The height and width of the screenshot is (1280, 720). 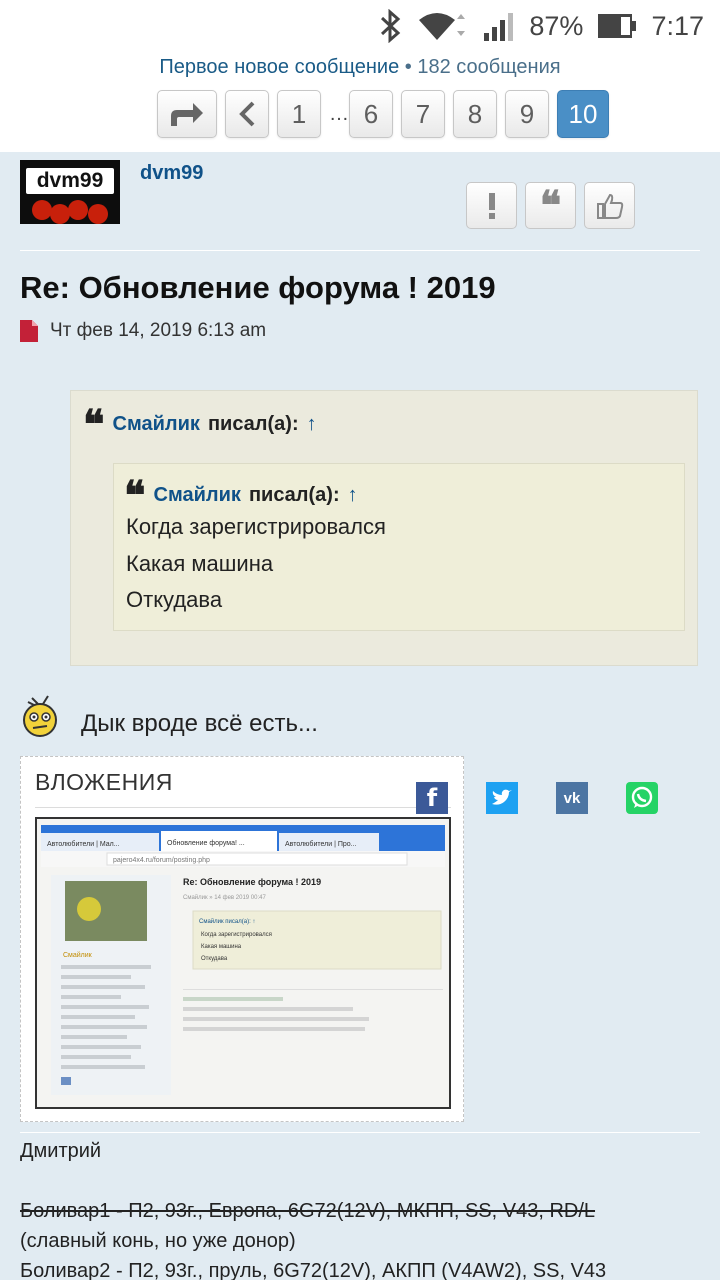 What do you see at coordinates (299, 114) in the screenshot?
I see `page-1-button: 1` at bounding box center [299, 114].